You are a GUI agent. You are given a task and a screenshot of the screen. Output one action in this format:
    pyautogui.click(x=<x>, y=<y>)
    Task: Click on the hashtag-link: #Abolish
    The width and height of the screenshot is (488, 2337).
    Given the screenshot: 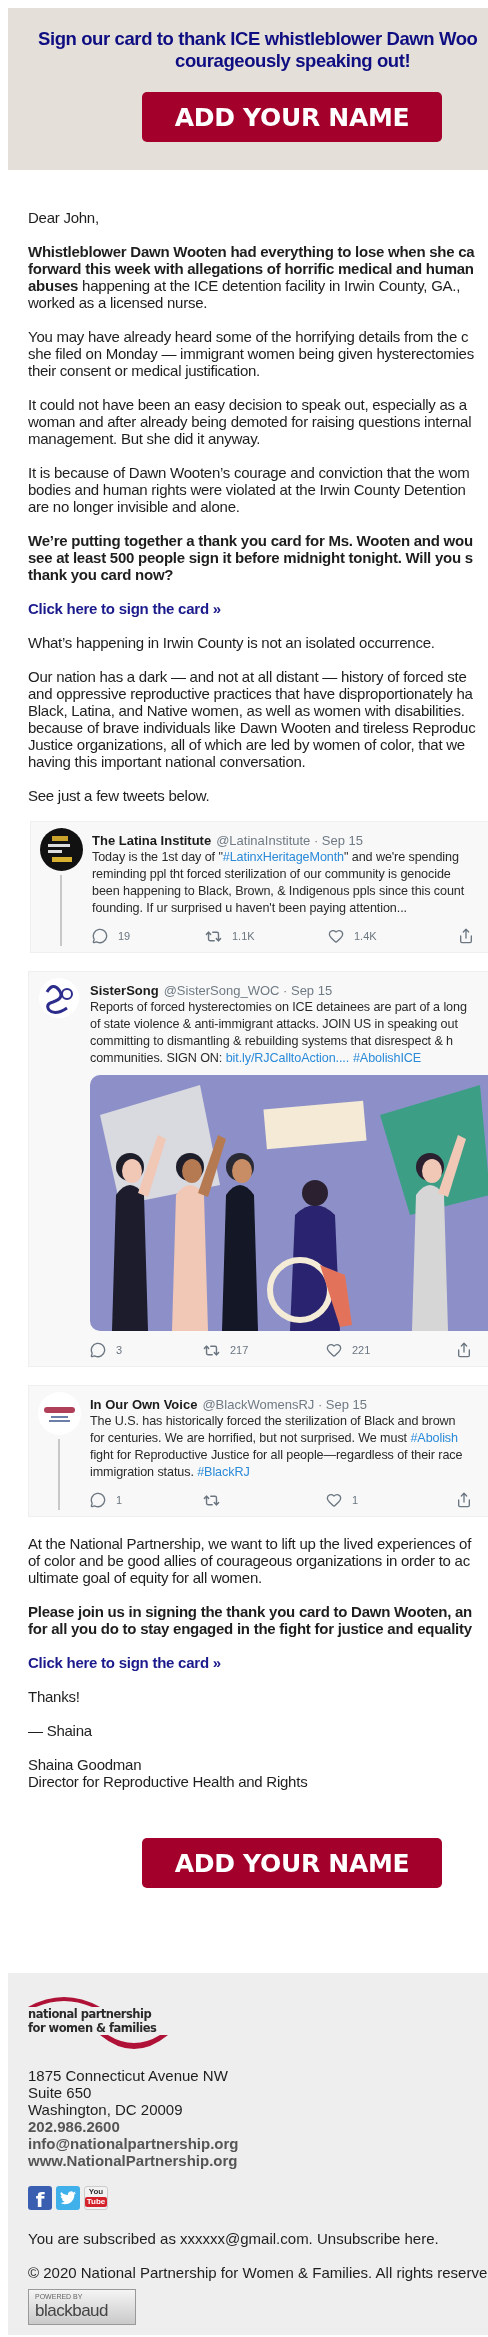 What is the action you would take?
    pyautogui.click(x=434, y=1438)
    